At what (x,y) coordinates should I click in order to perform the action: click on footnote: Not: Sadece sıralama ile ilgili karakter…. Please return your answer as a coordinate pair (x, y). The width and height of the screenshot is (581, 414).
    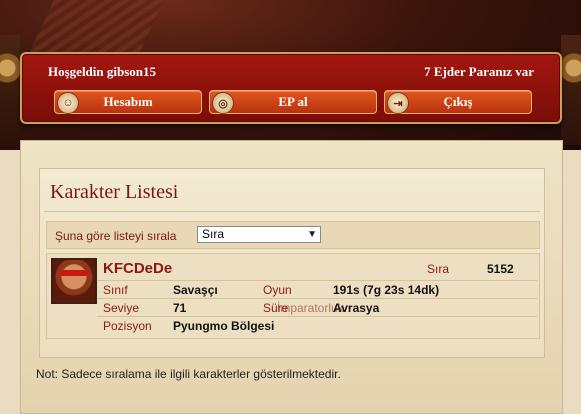
    Looking at the image, I should click on (188, 374).